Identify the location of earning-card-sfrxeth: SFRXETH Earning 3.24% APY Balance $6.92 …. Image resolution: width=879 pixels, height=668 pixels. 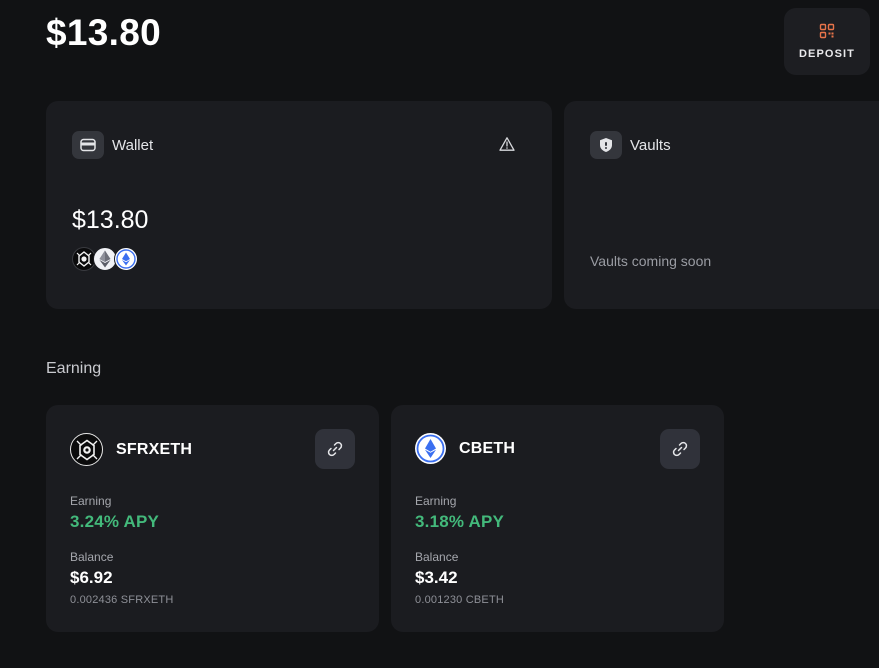
(212, 518).